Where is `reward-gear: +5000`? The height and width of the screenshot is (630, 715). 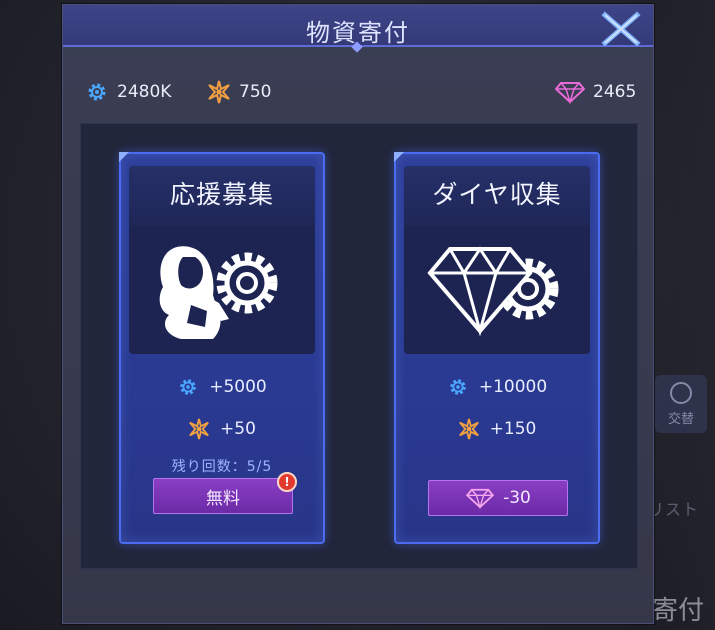
reward-gear: +5000 is located at coordinates (222, 387).